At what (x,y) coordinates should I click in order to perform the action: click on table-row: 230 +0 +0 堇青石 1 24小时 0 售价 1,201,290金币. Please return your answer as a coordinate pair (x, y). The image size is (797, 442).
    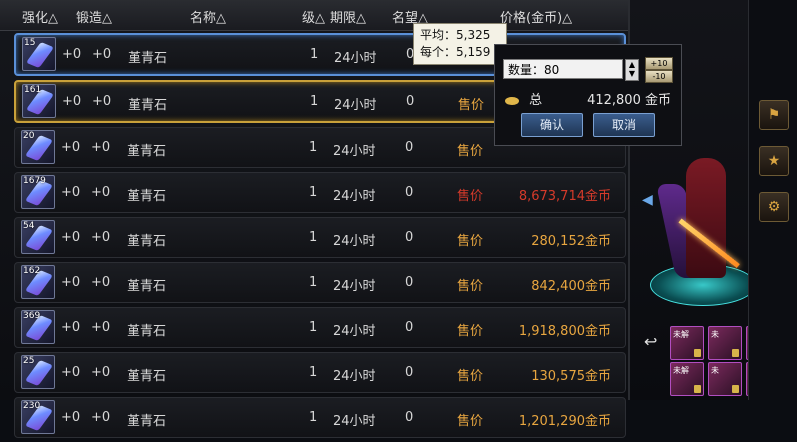
    Looking at the image, I should click on (320, 417).